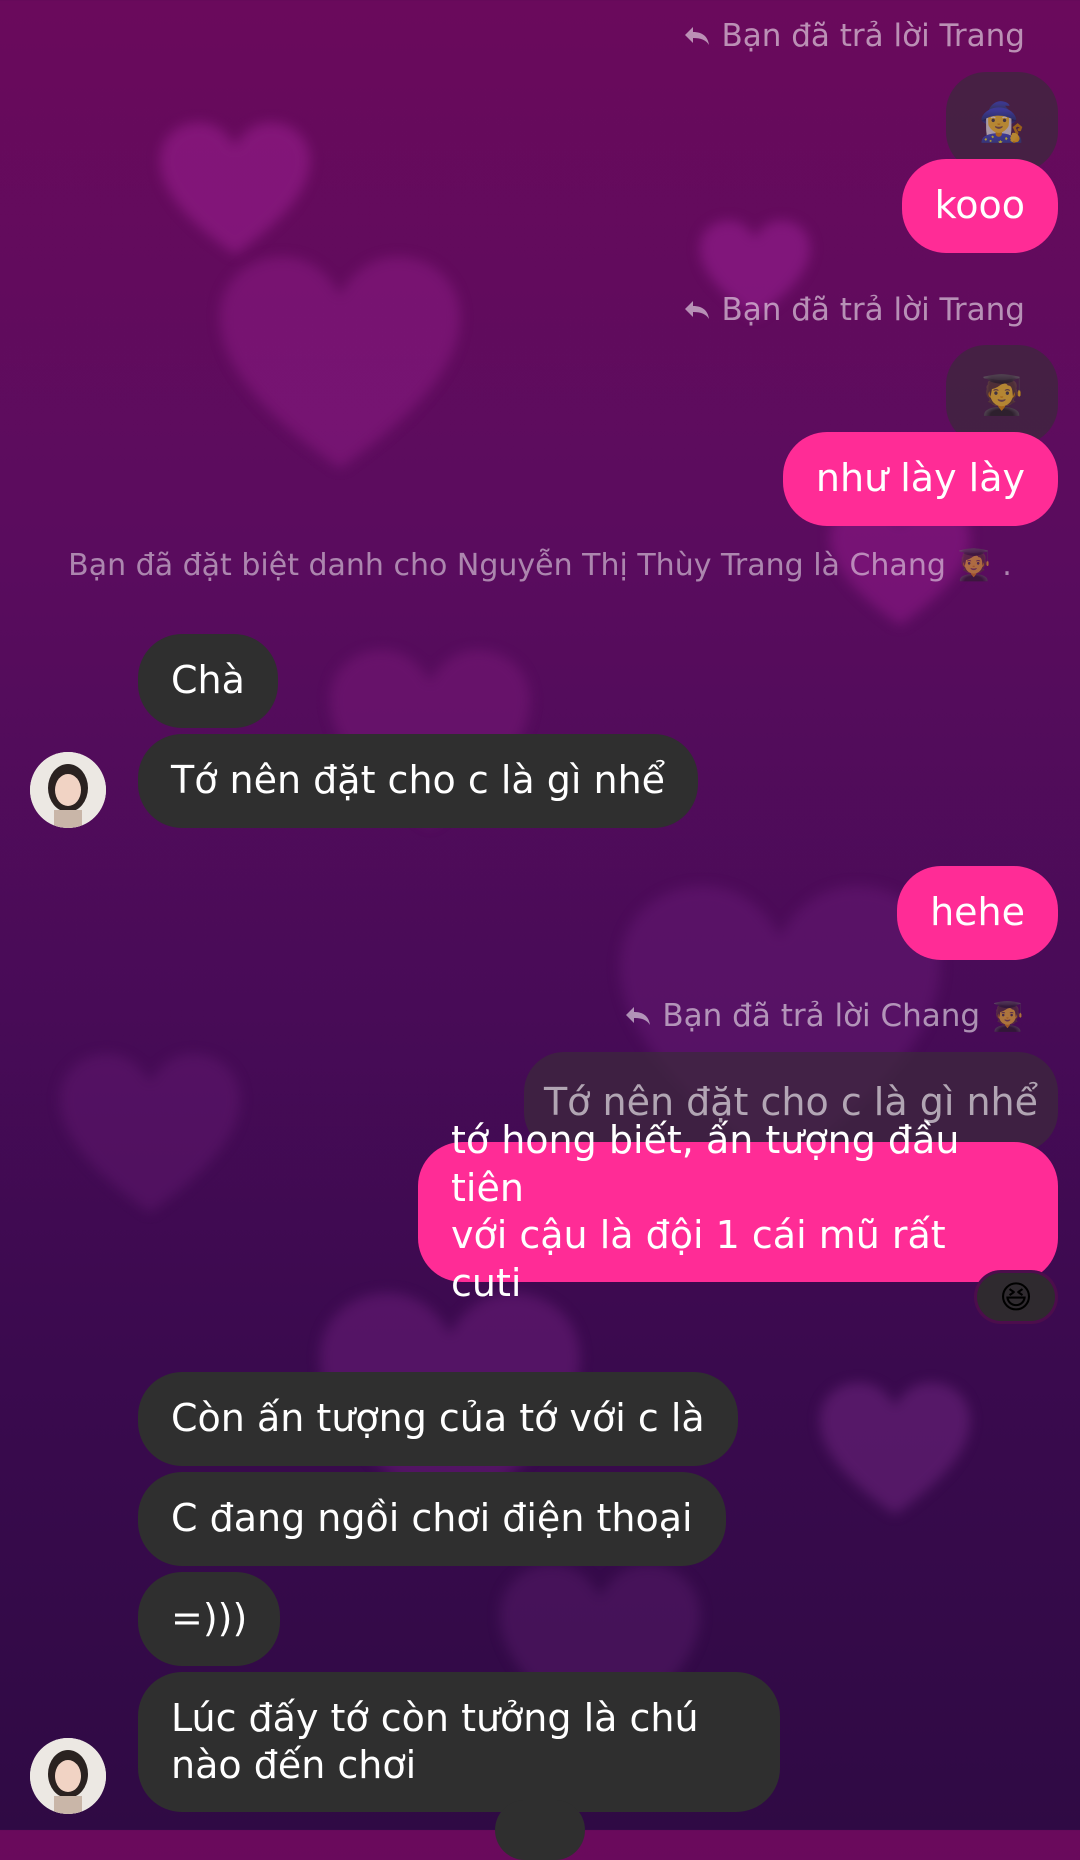  I want to click on incoming-message: =))), so click(209, 1619).